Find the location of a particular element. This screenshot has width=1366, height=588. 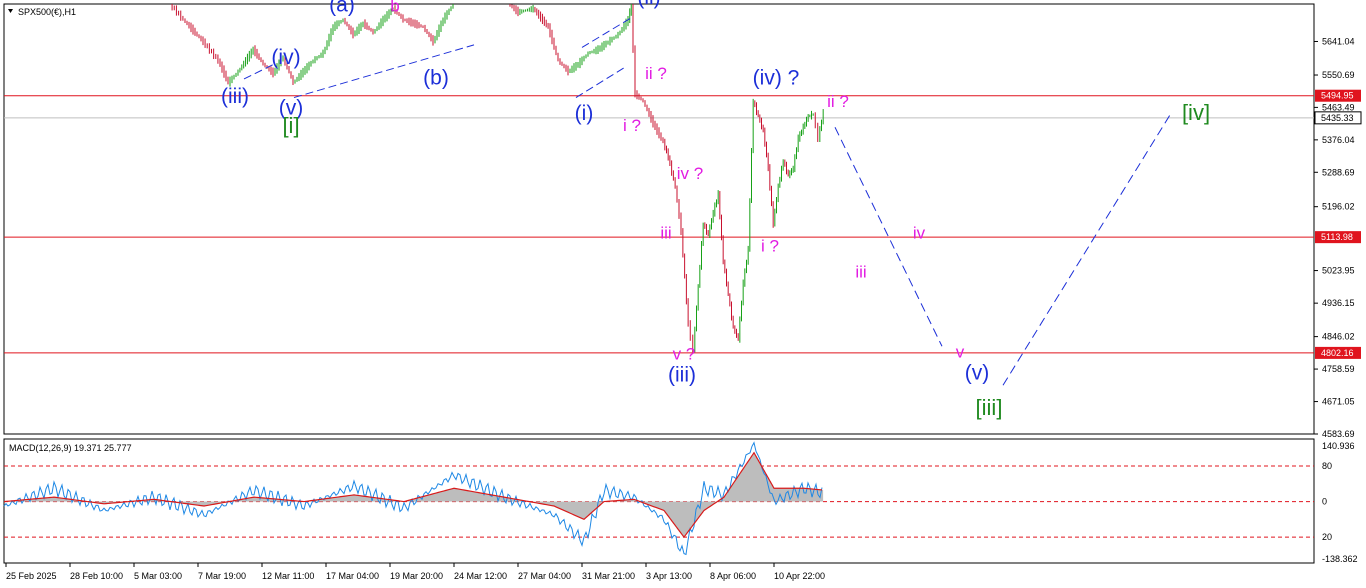

time-tick-label: 17 Mar 04:00 is located at coordinates (352, 576).